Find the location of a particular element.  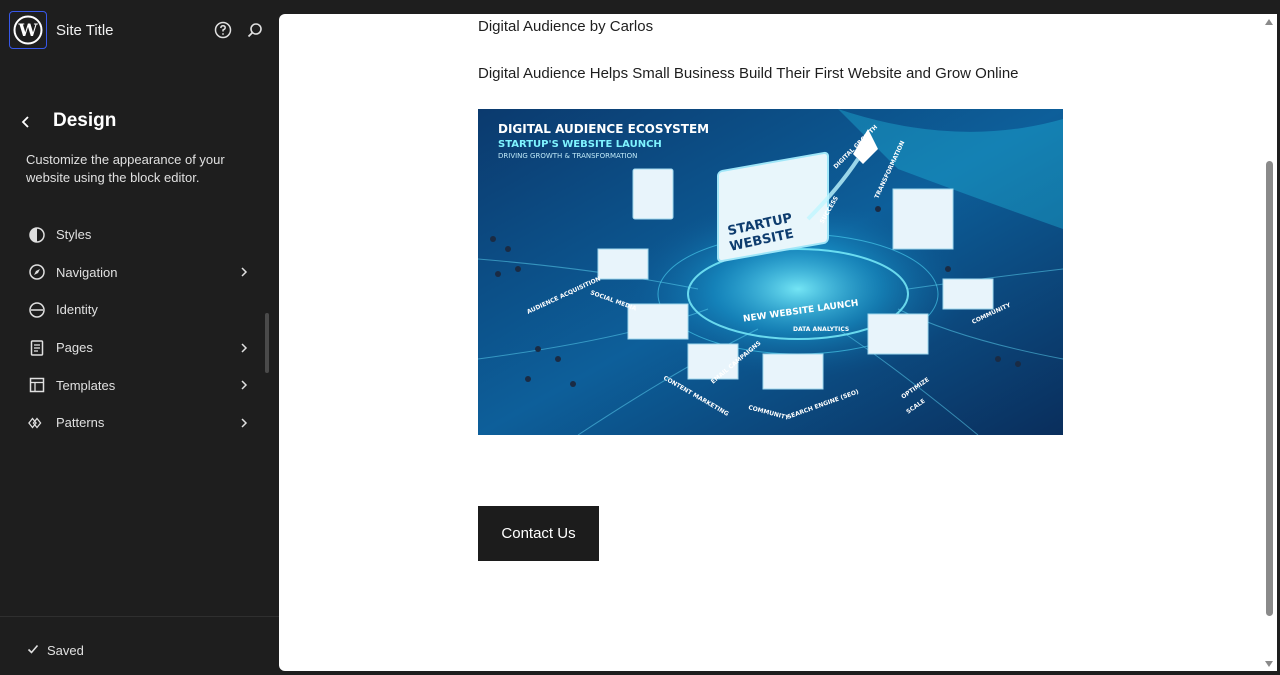

nav-item-label: Patterns is located at coordinates (80, 423).